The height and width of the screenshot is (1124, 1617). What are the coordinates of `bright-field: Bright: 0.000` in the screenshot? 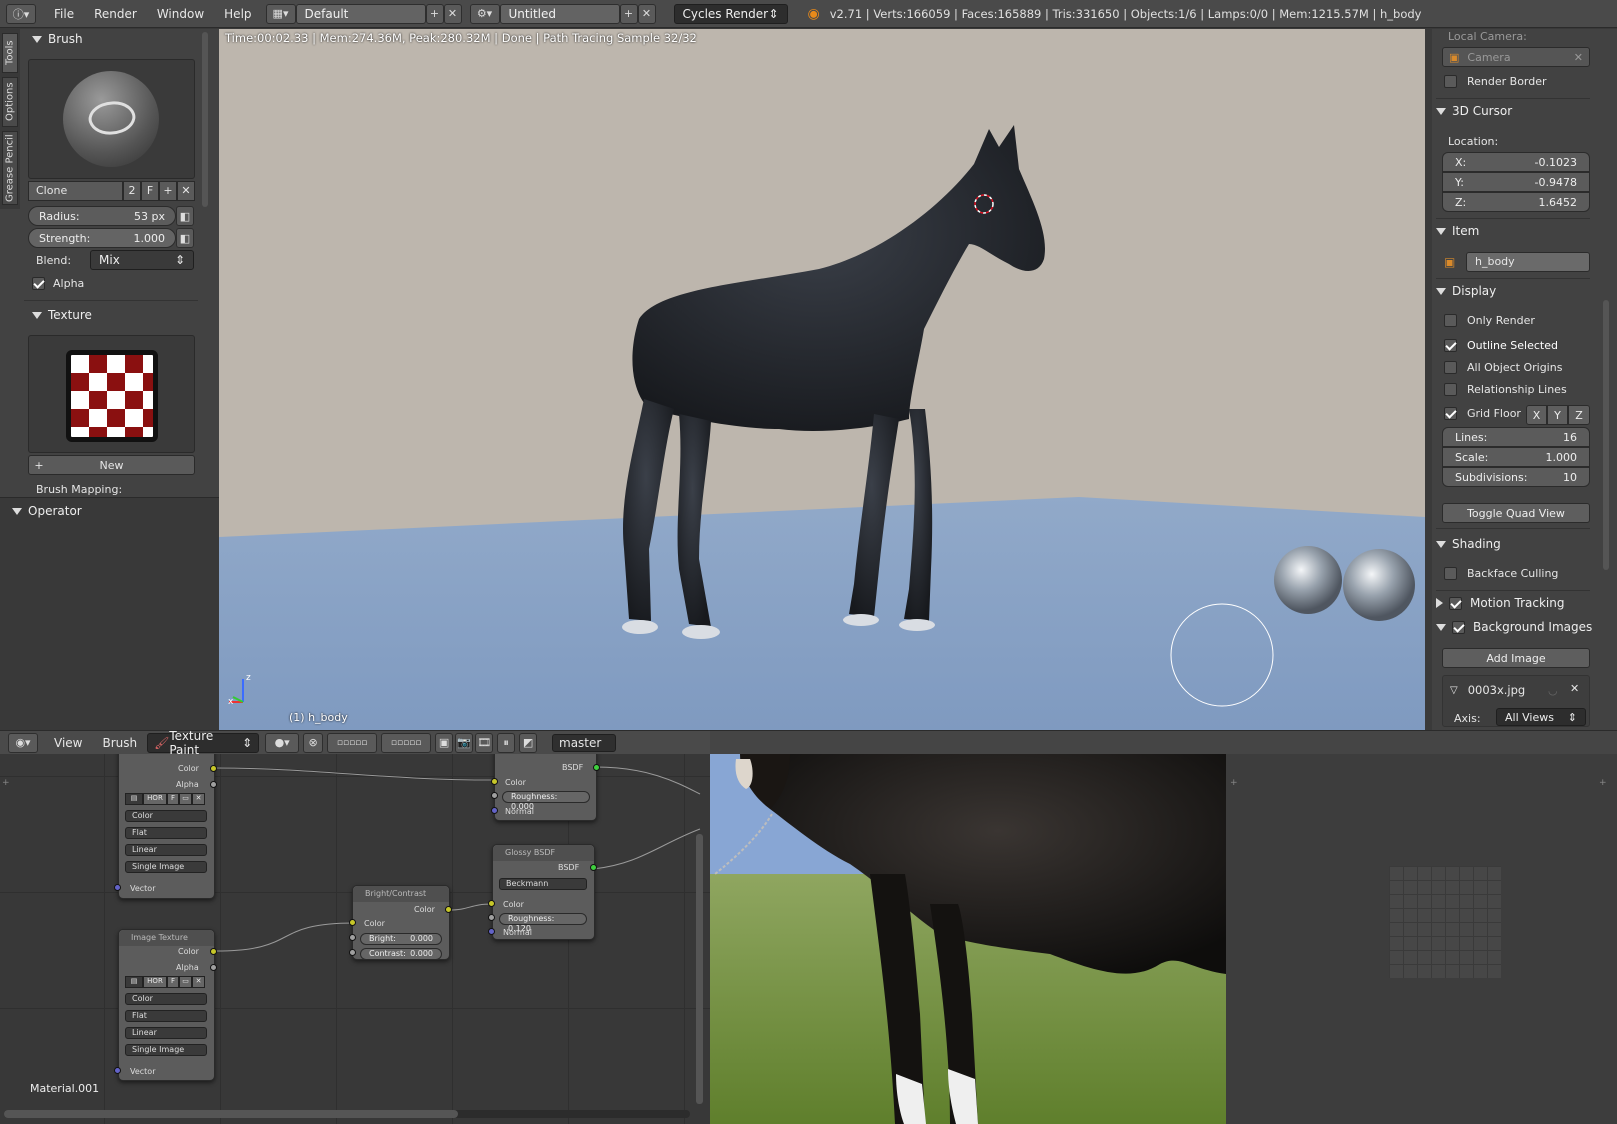 It's located at (401, 939).